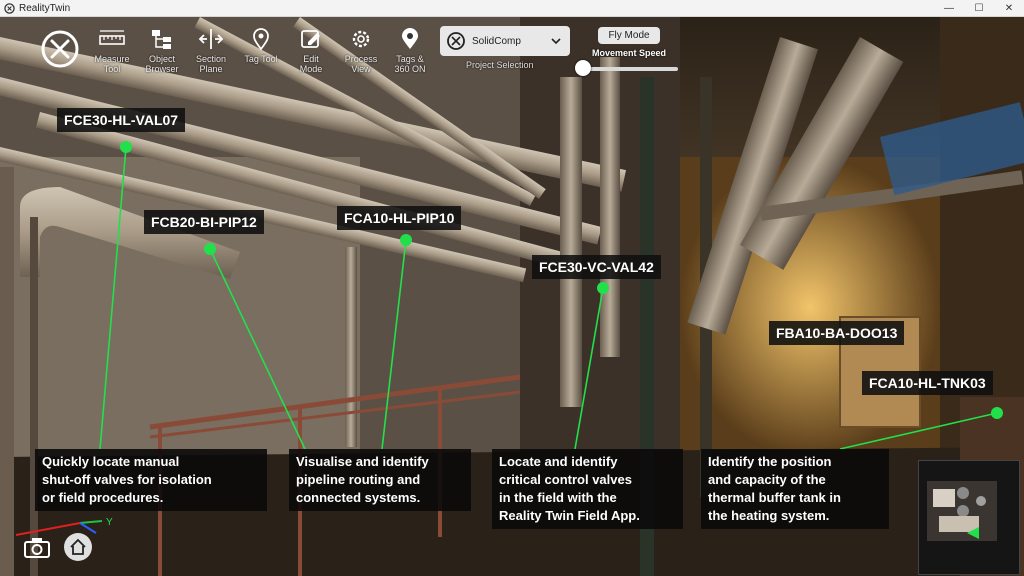 The height and width of the screenshot is (576, 1024). What do you see at coordinates (837, 333) in the screenshot?
I see `tag-fba10-ba-doo13: FBA10-BA-DOO13` at bounding box center [837, 333].